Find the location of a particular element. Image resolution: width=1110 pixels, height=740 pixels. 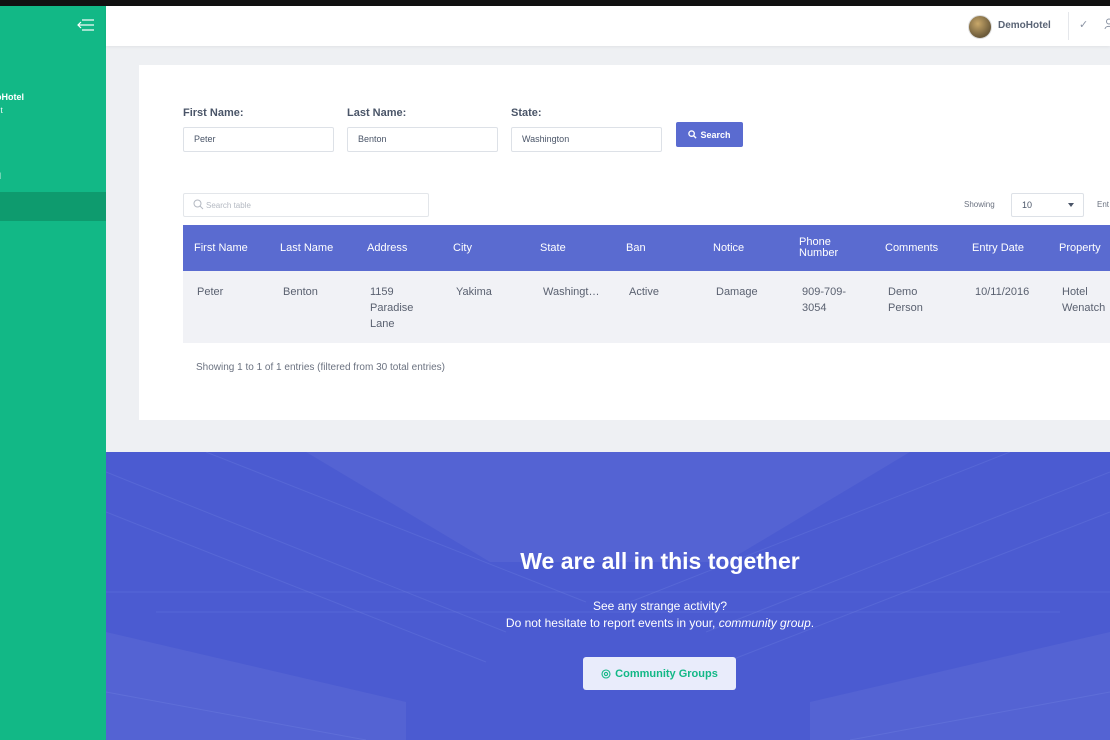

avatar is located at coordinates (980, 27).